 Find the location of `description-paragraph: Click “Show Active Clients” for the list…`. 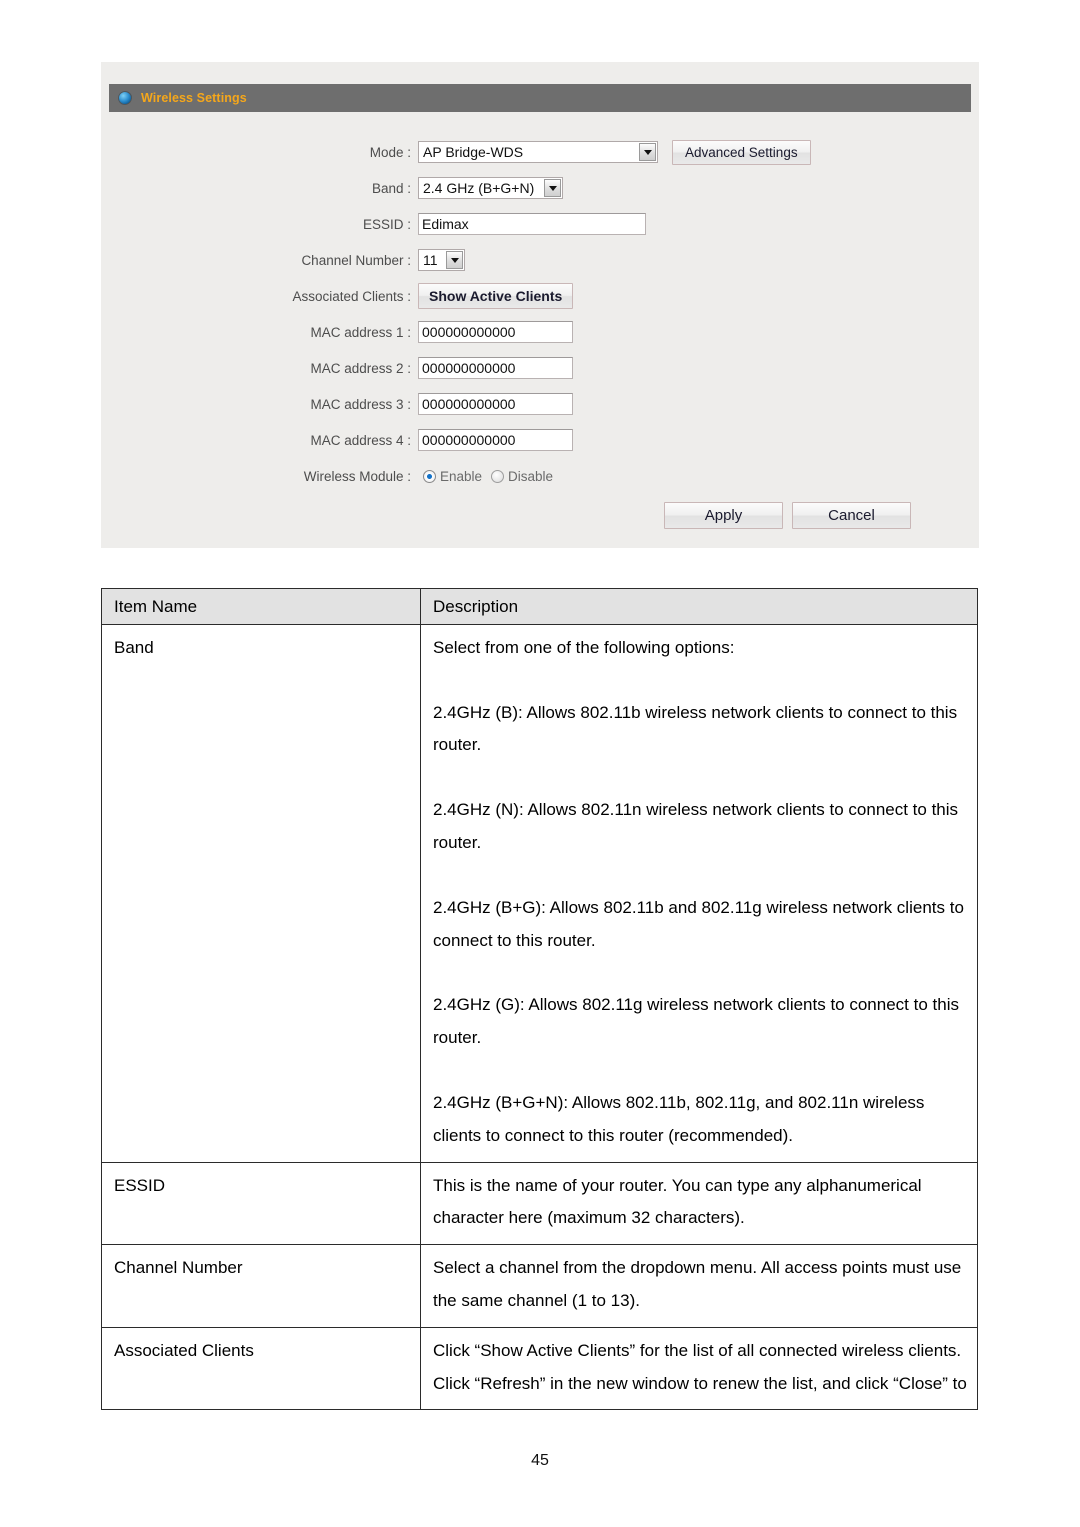

description-paragraph: Click “Show Active Clients” for the list… is located at coordinates (700, 1366).